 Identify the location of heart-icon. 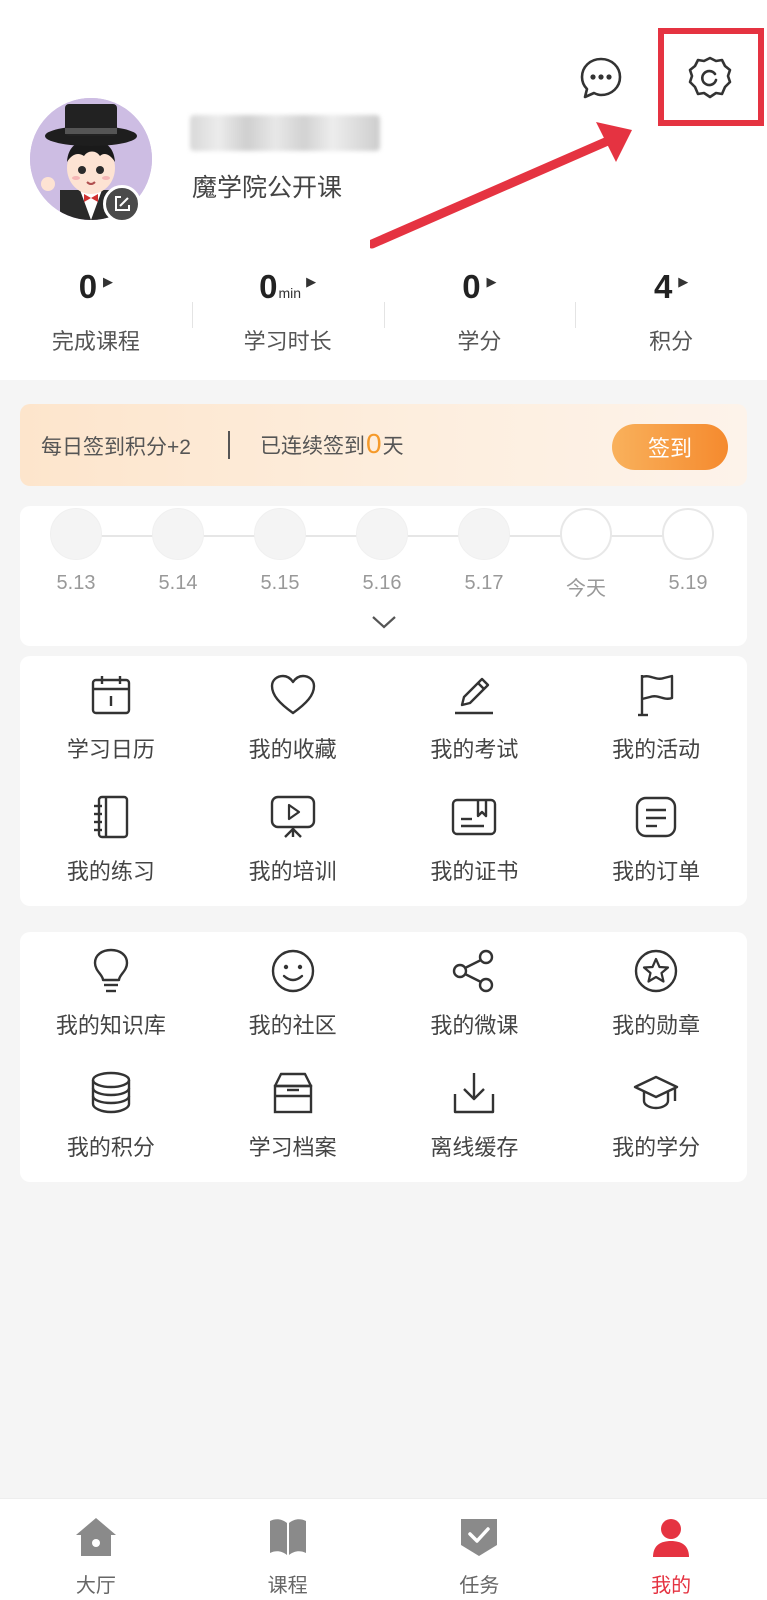
(292, 694).